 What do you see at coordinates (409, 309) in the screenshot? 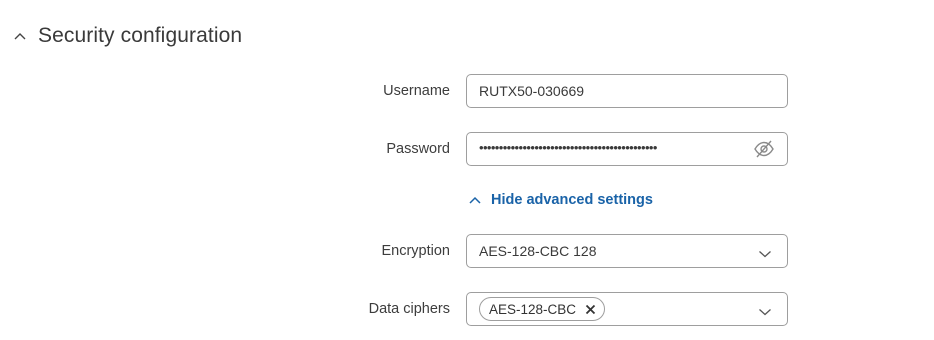
I see `data-ciphers-label: Data ciphers` at bounding box center [409, 309].